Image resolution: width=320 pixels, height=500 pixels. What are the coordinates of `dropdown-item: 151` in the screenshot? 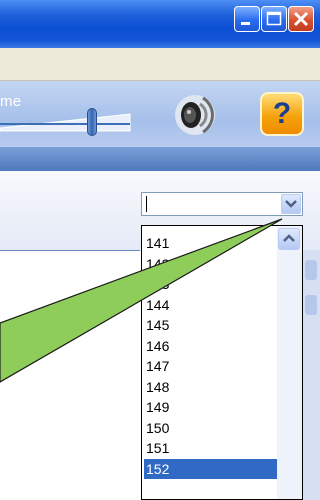 It's located at (211, 448).